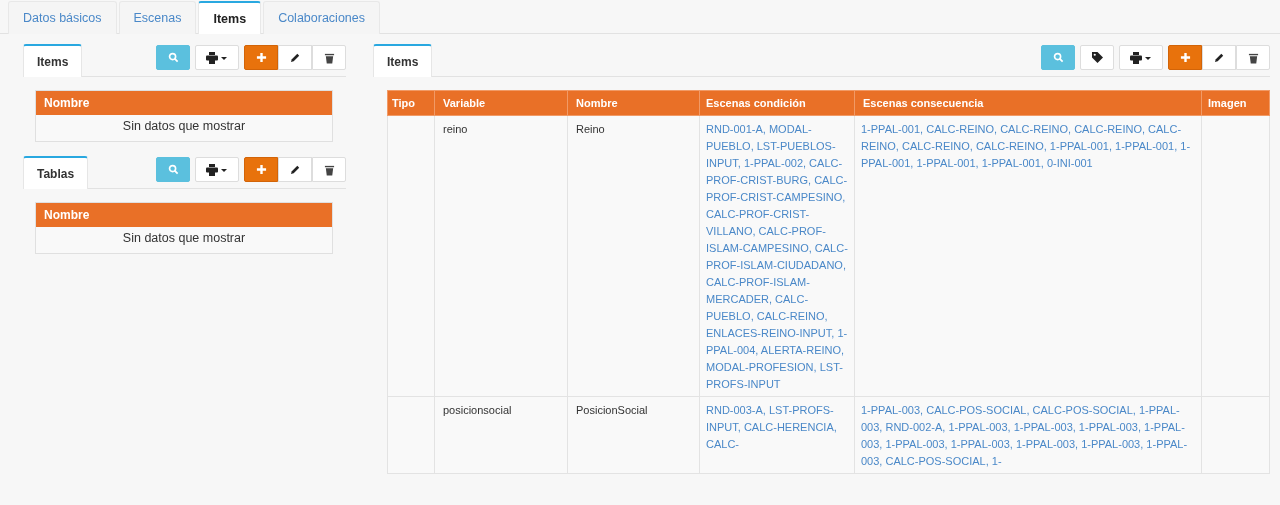  I want to click on tag-icon, so click(1097, 57).